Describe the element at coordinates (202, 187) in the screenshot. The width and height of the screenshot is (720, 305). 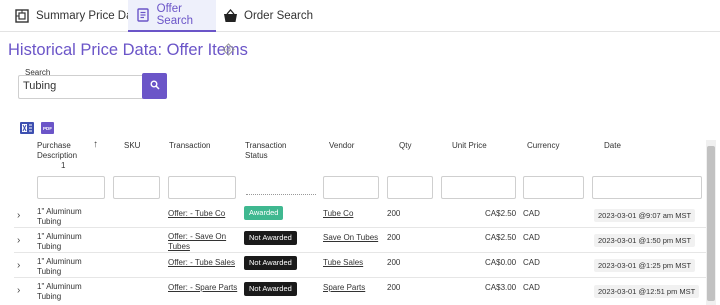
I see `filter-transaction` at that location.